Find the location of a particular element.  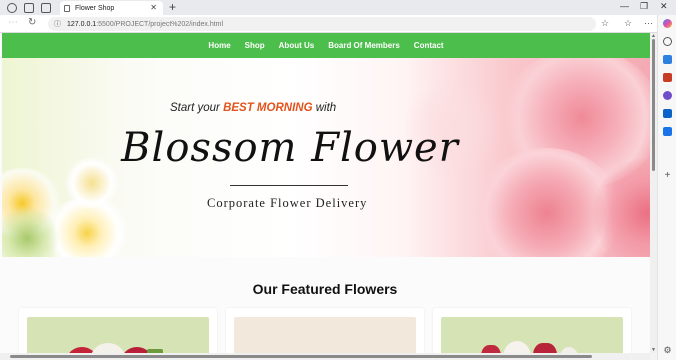

nav-shop: Shop is located at coordinates (255, 45).